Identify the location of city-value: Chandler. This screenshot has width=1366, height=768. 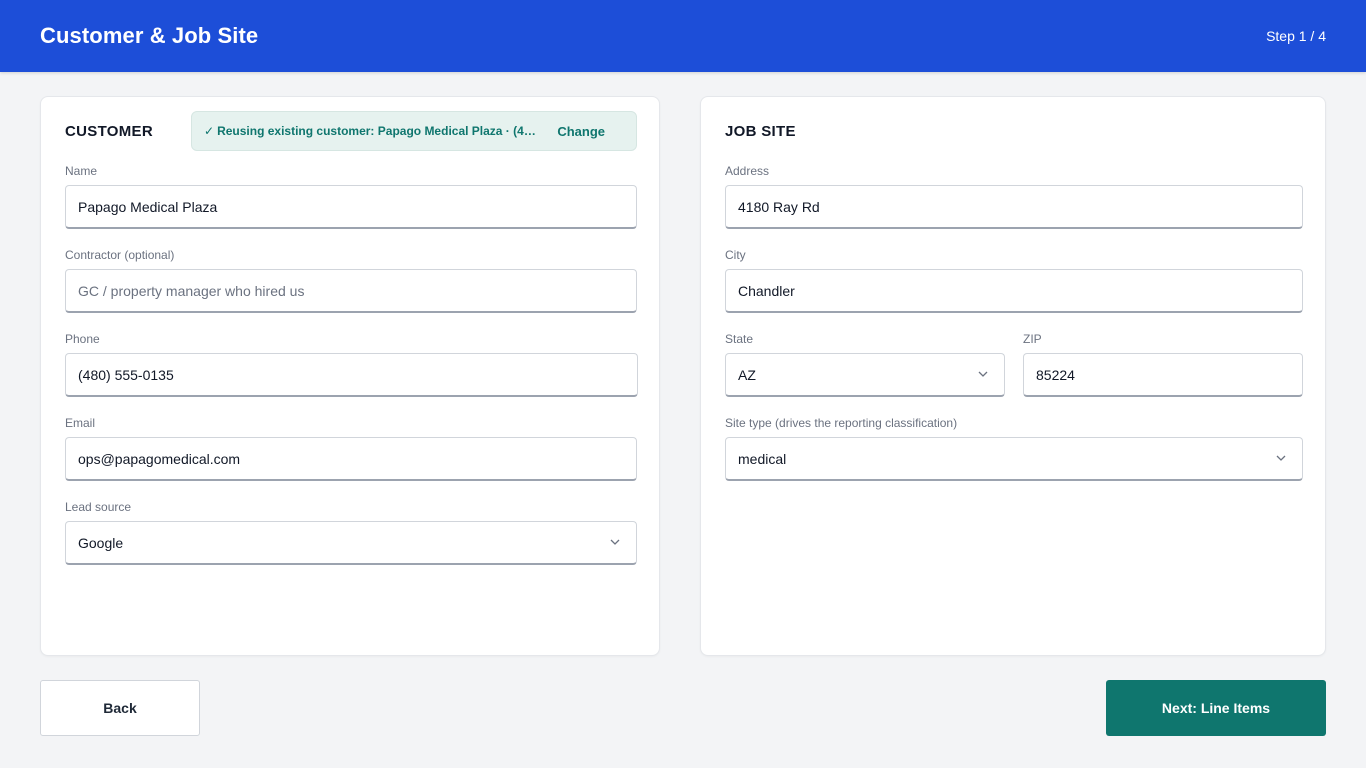
(766, 290).